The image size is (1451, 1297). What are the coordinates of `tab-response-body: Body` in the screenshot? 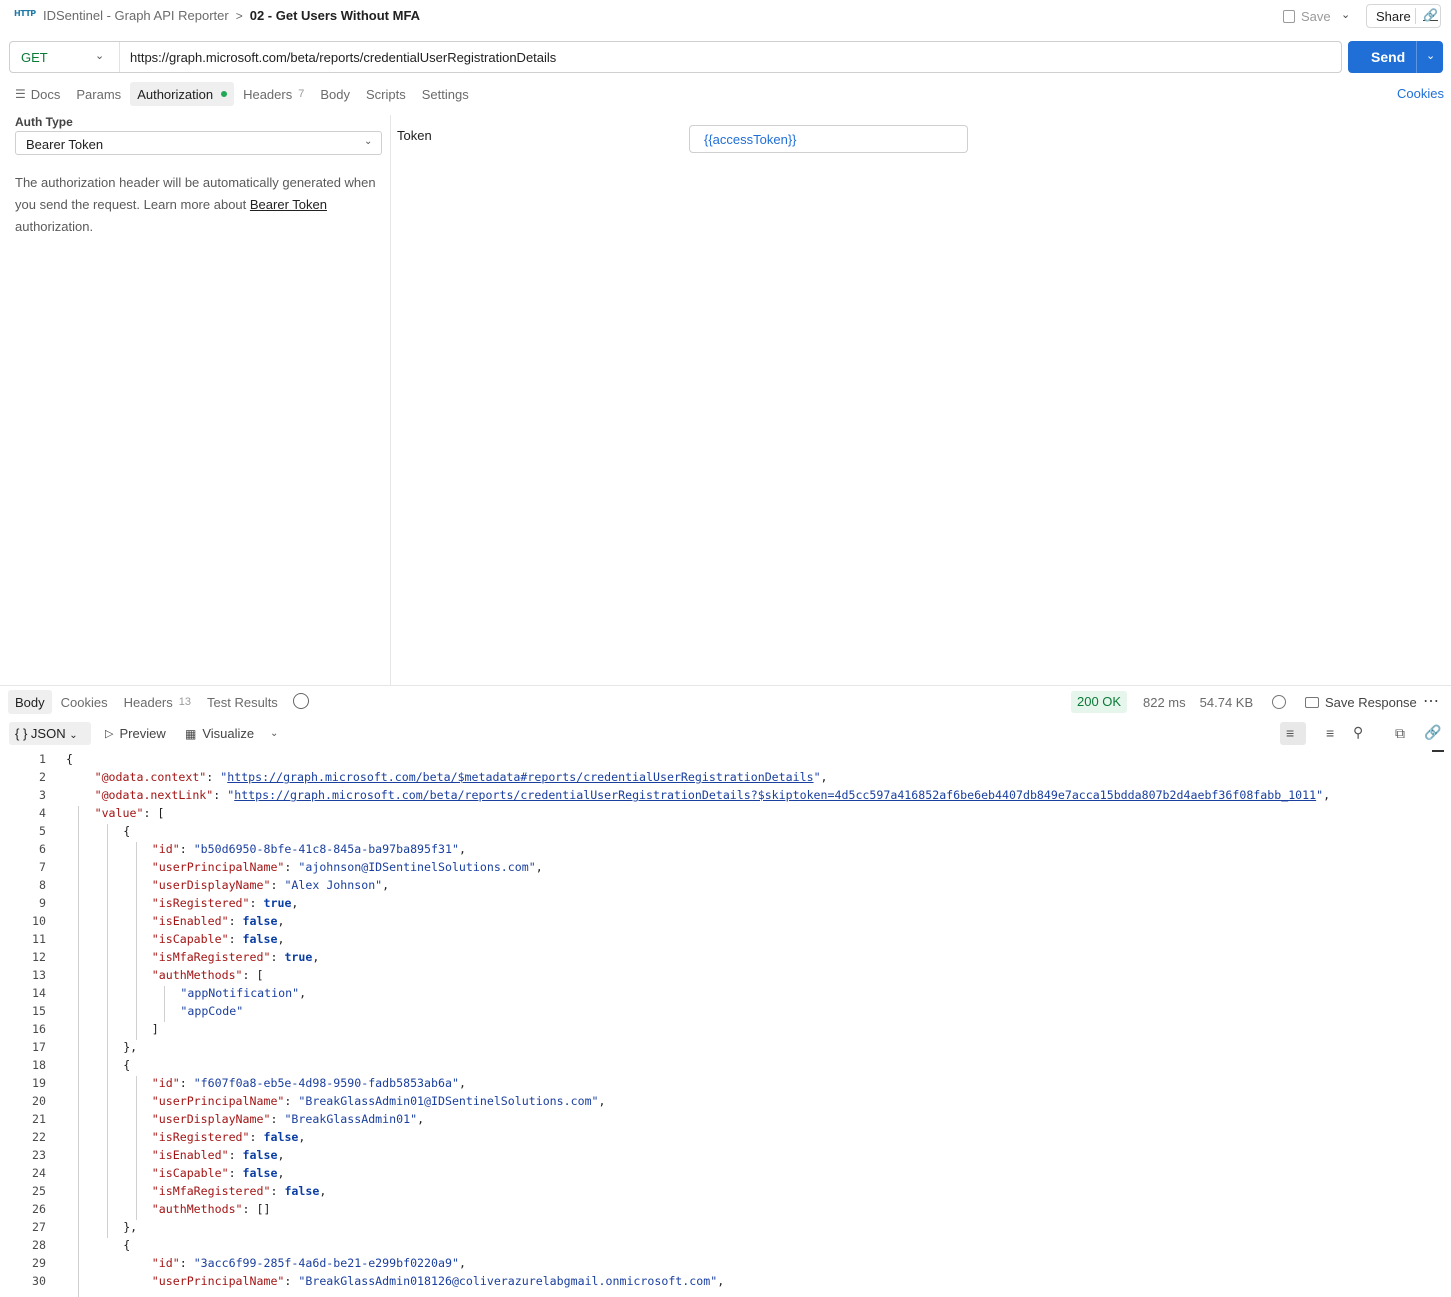 It's located at (30, 702).